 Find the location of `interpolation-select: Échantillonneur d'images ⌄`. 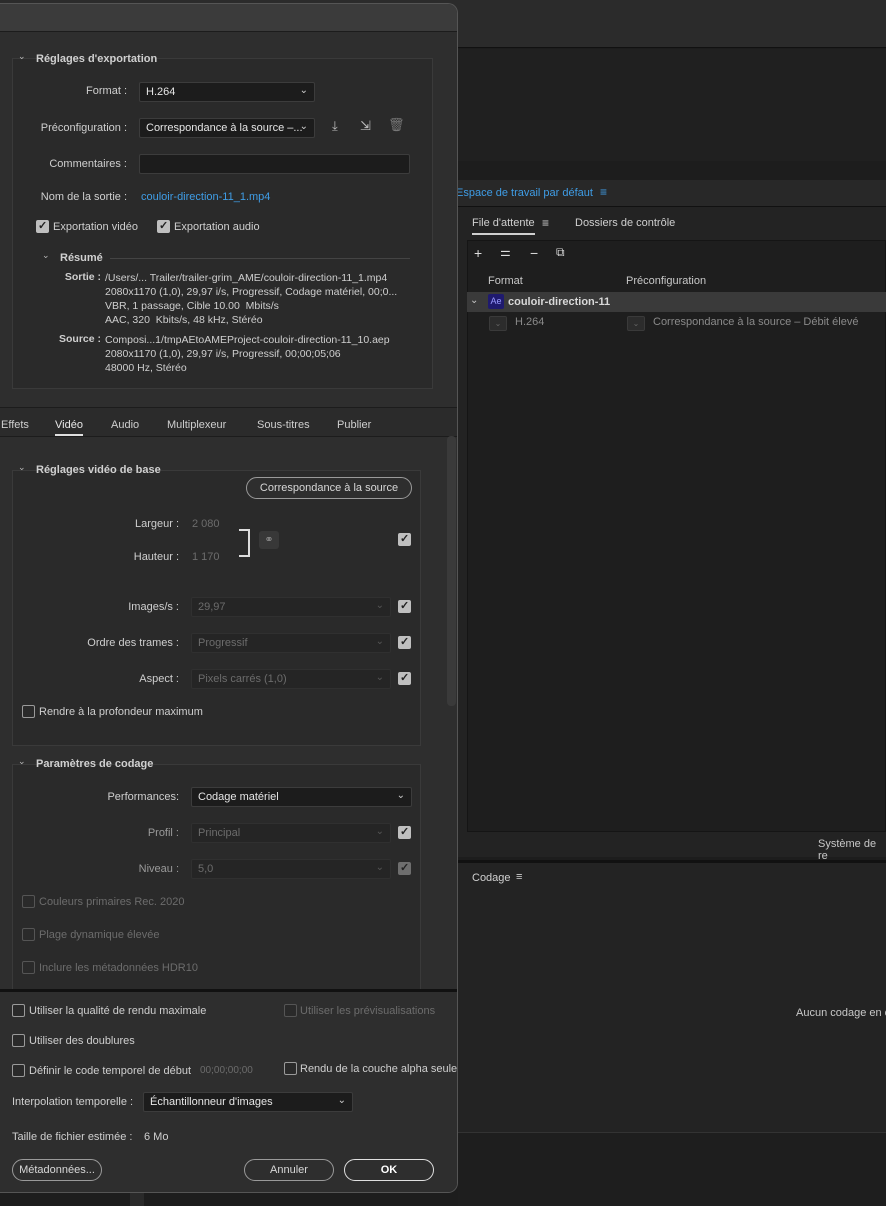

interpolation-select: Échantillonneur d'images ⌄ is located at coordinates (248, 1102).